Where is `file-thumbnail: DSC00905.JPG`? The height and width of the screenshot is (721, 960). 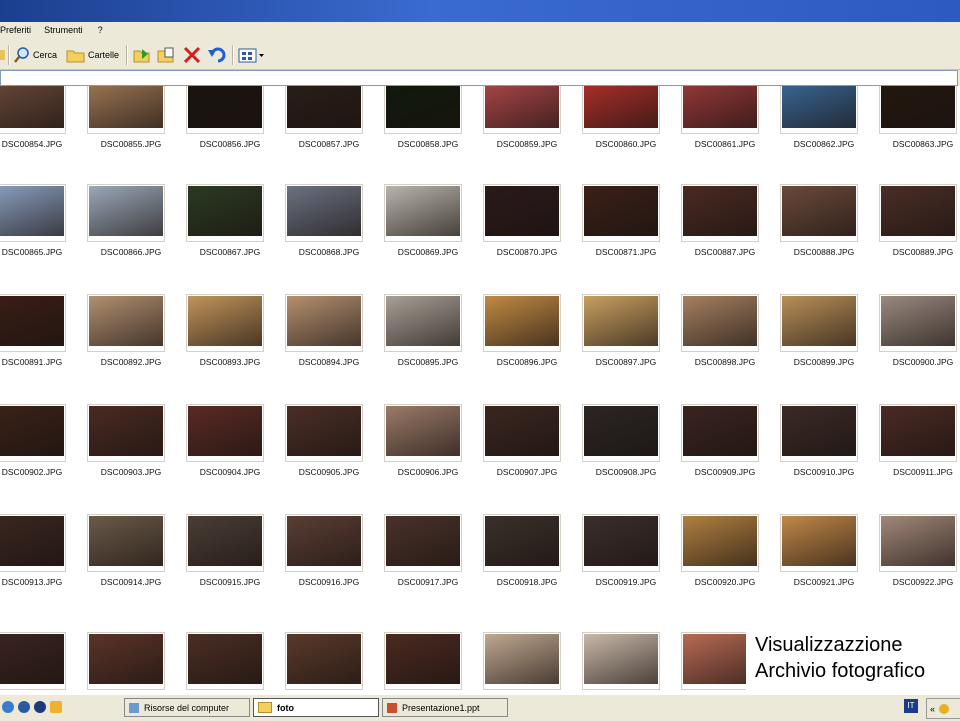 file-thumbnail: DSC00905.JPG is located at coordinates (333, 459).